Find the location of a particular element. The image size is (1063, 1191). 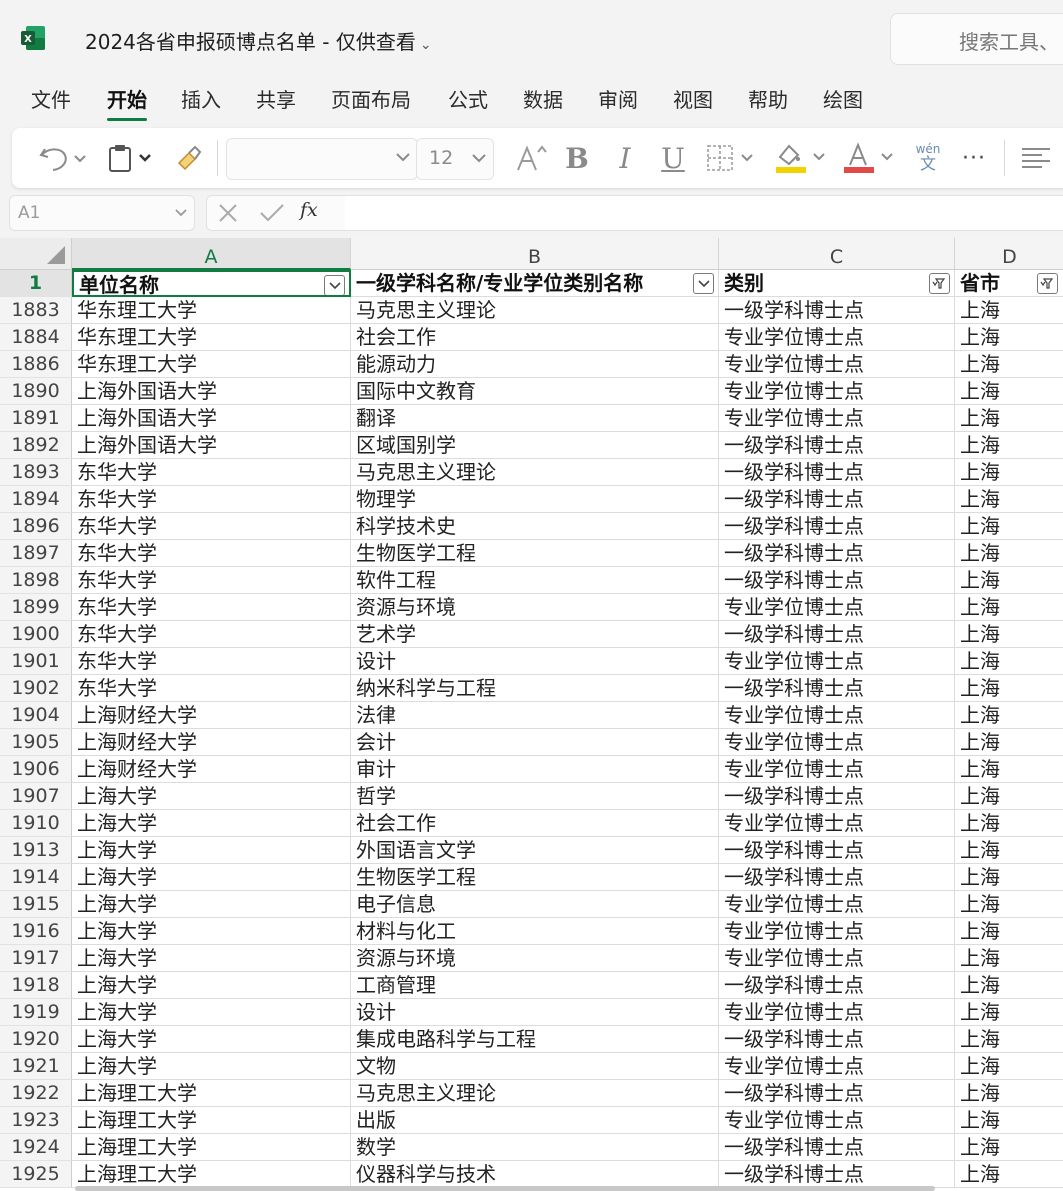

discipline-cell: 物理学 is located at coordinates (535, 499).